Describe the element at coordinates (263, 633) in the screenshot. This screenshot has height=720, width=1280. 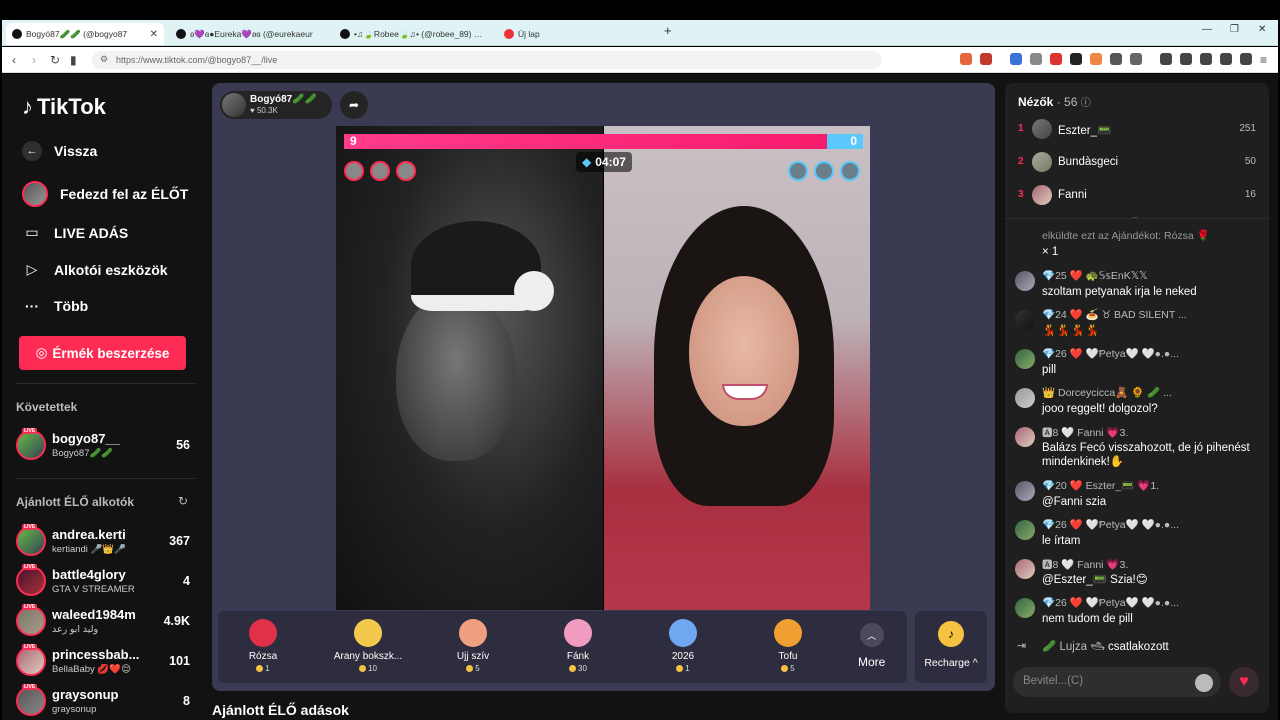
I see `rose-icon` at that location.